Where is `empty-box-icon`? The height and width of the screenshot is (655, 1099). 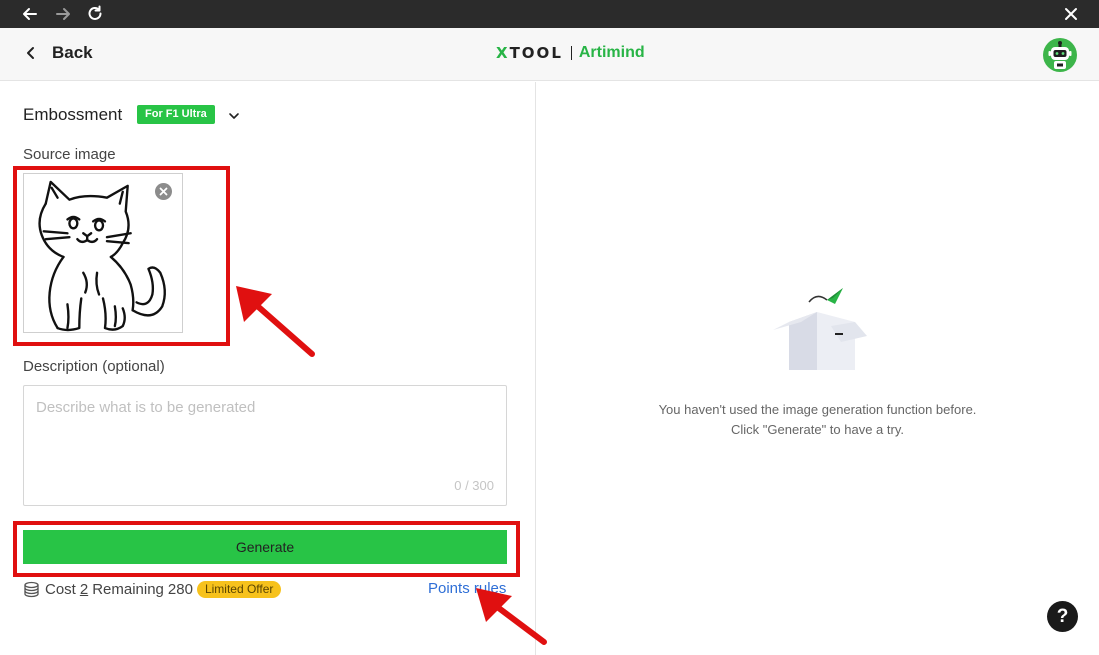
empty-box-icon is located at coordinates (819, 329).